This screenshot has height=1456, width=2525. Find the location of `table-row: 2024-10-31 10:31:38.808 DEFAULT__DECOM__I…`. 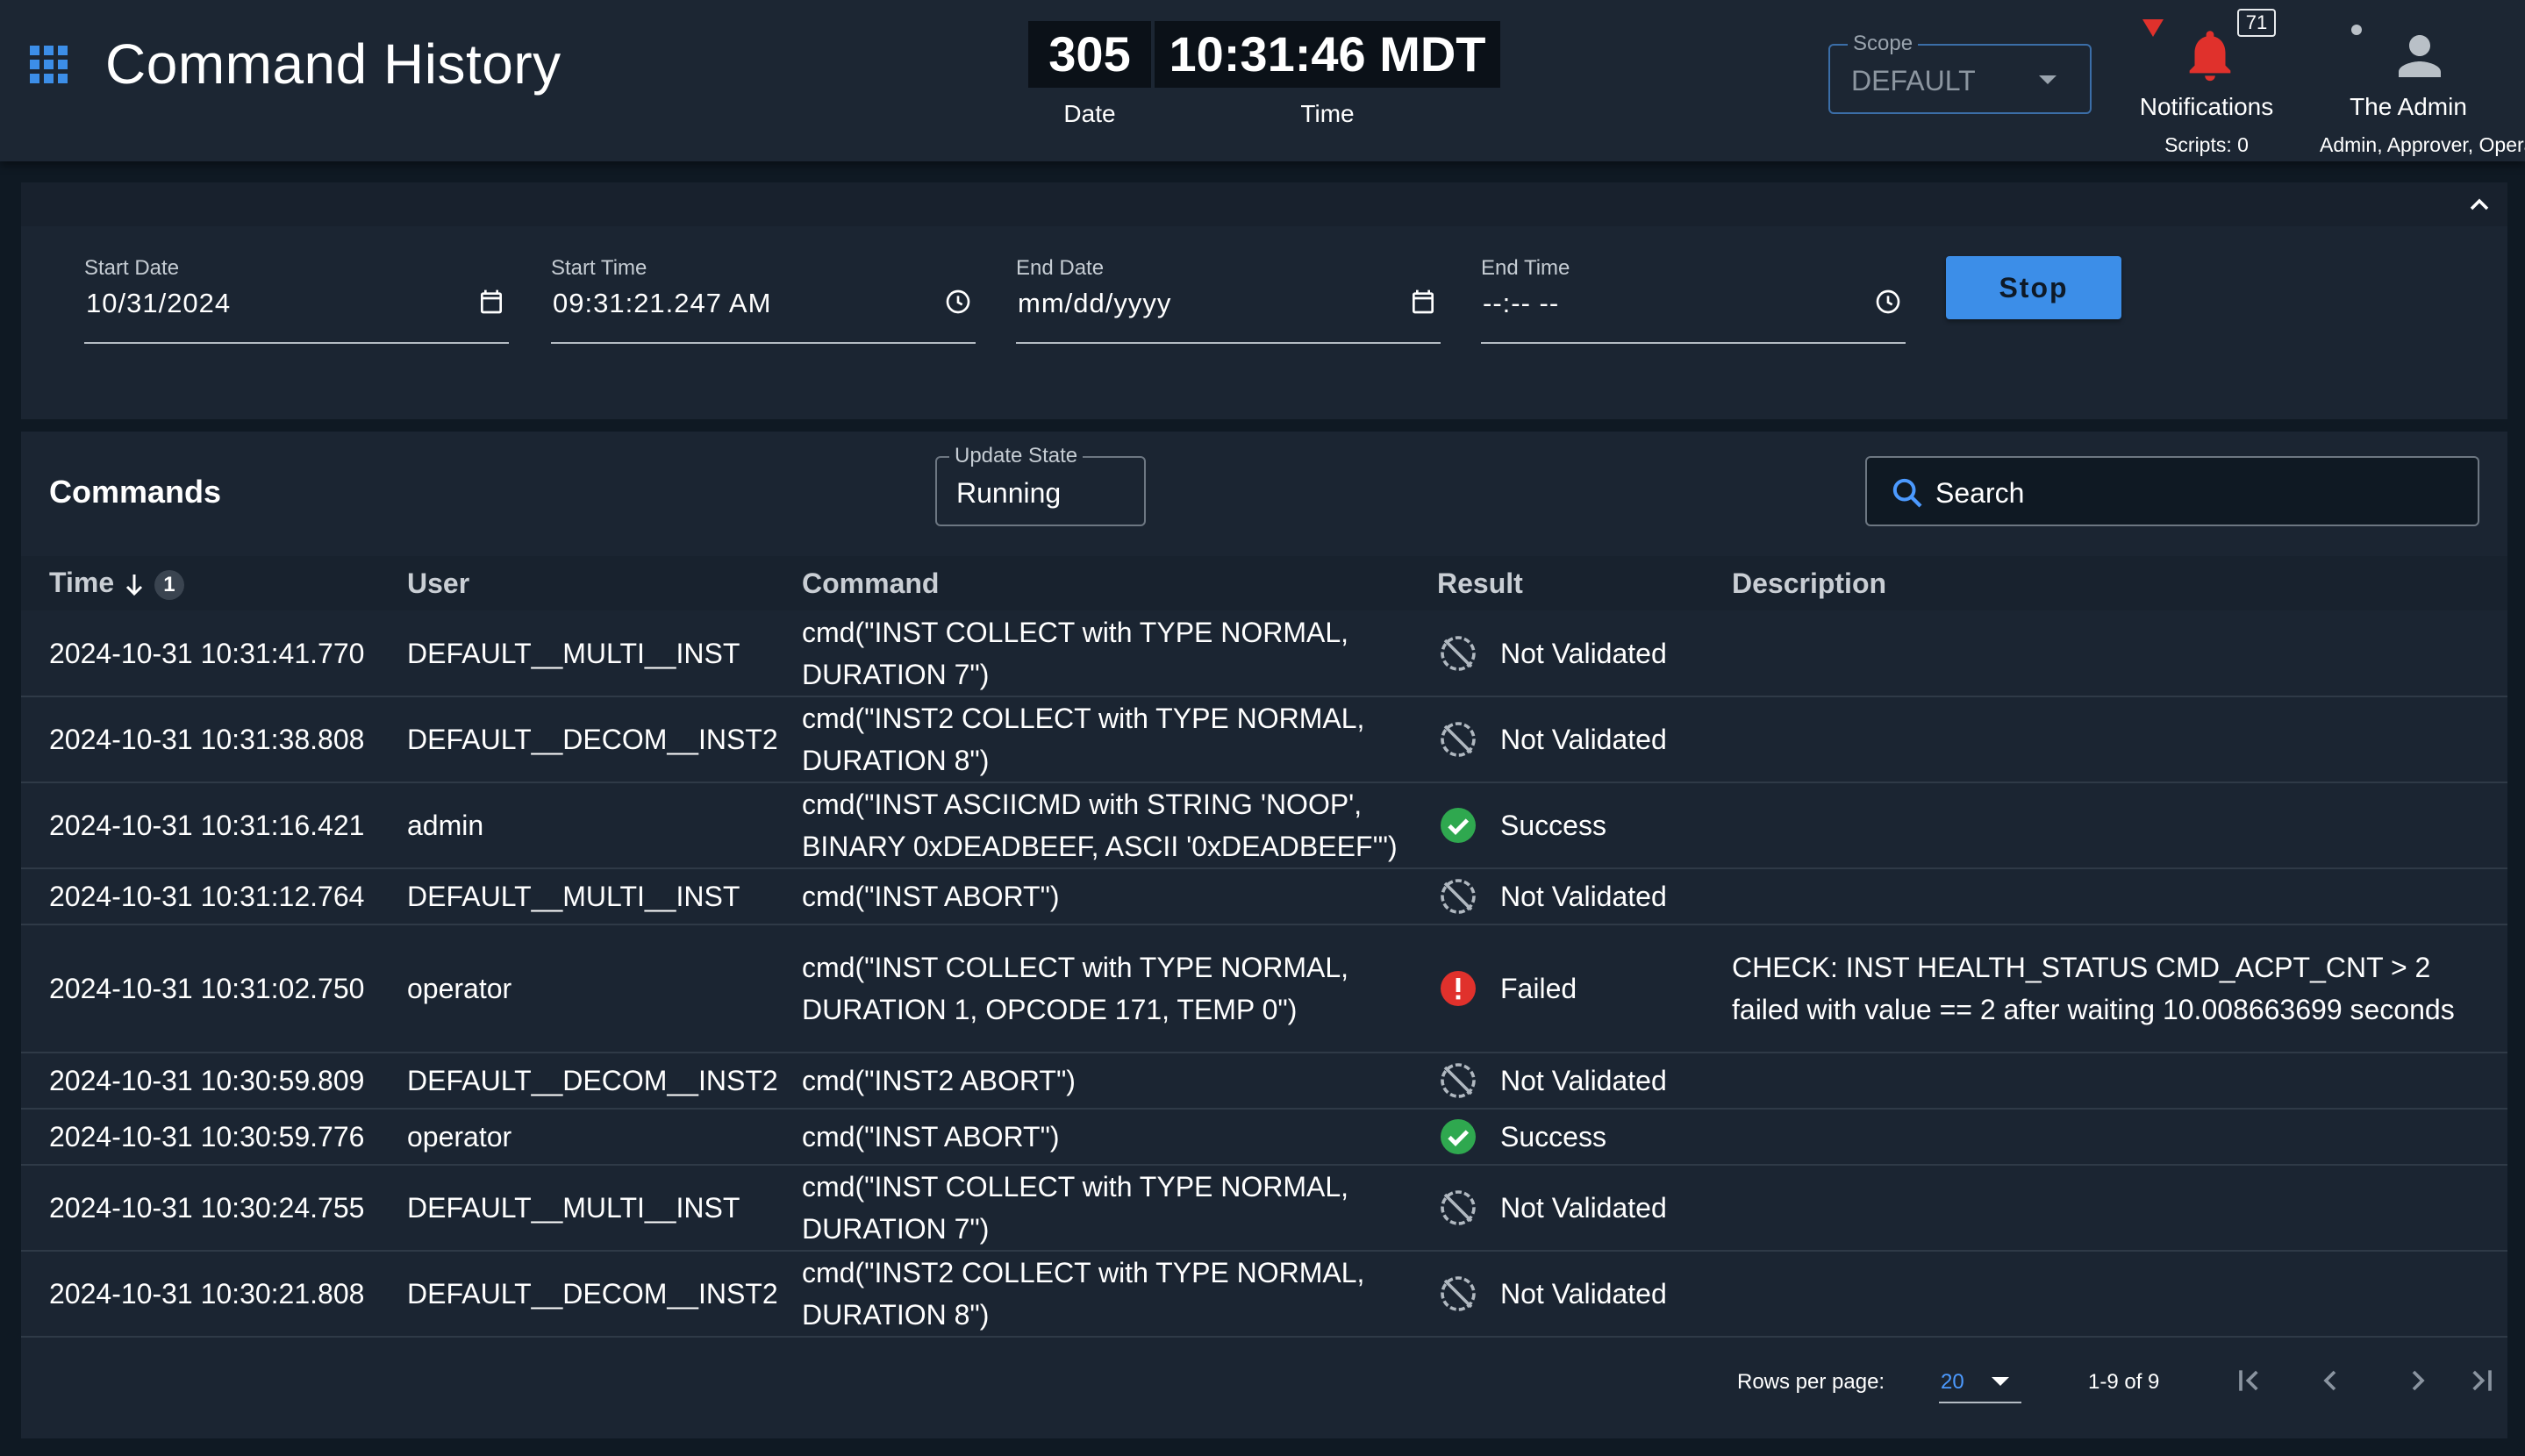

table-row: 2024-10-31 10:31:38.808 DEFAULT__DECOM__I… is located at coordinates (1264, 739).